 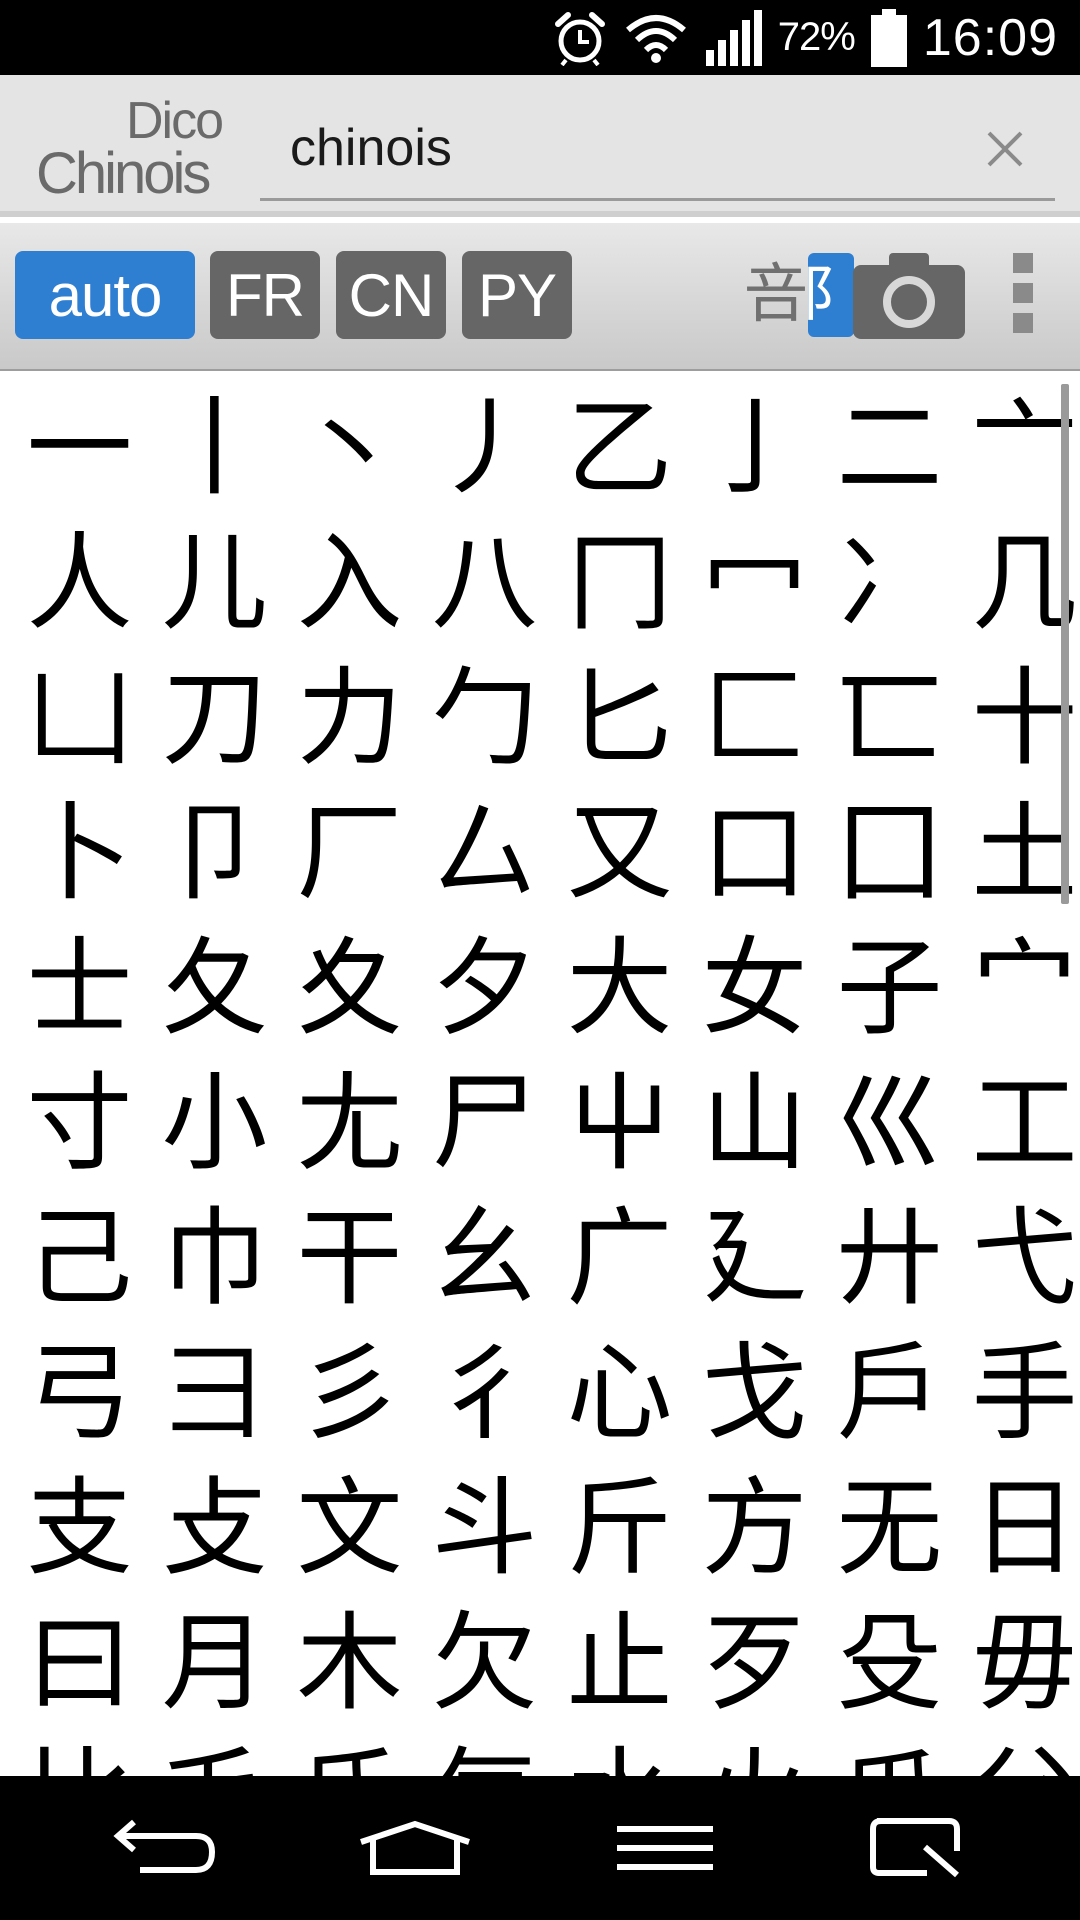 I want to click on radical-cell: 又, so click(x=619, y=853).